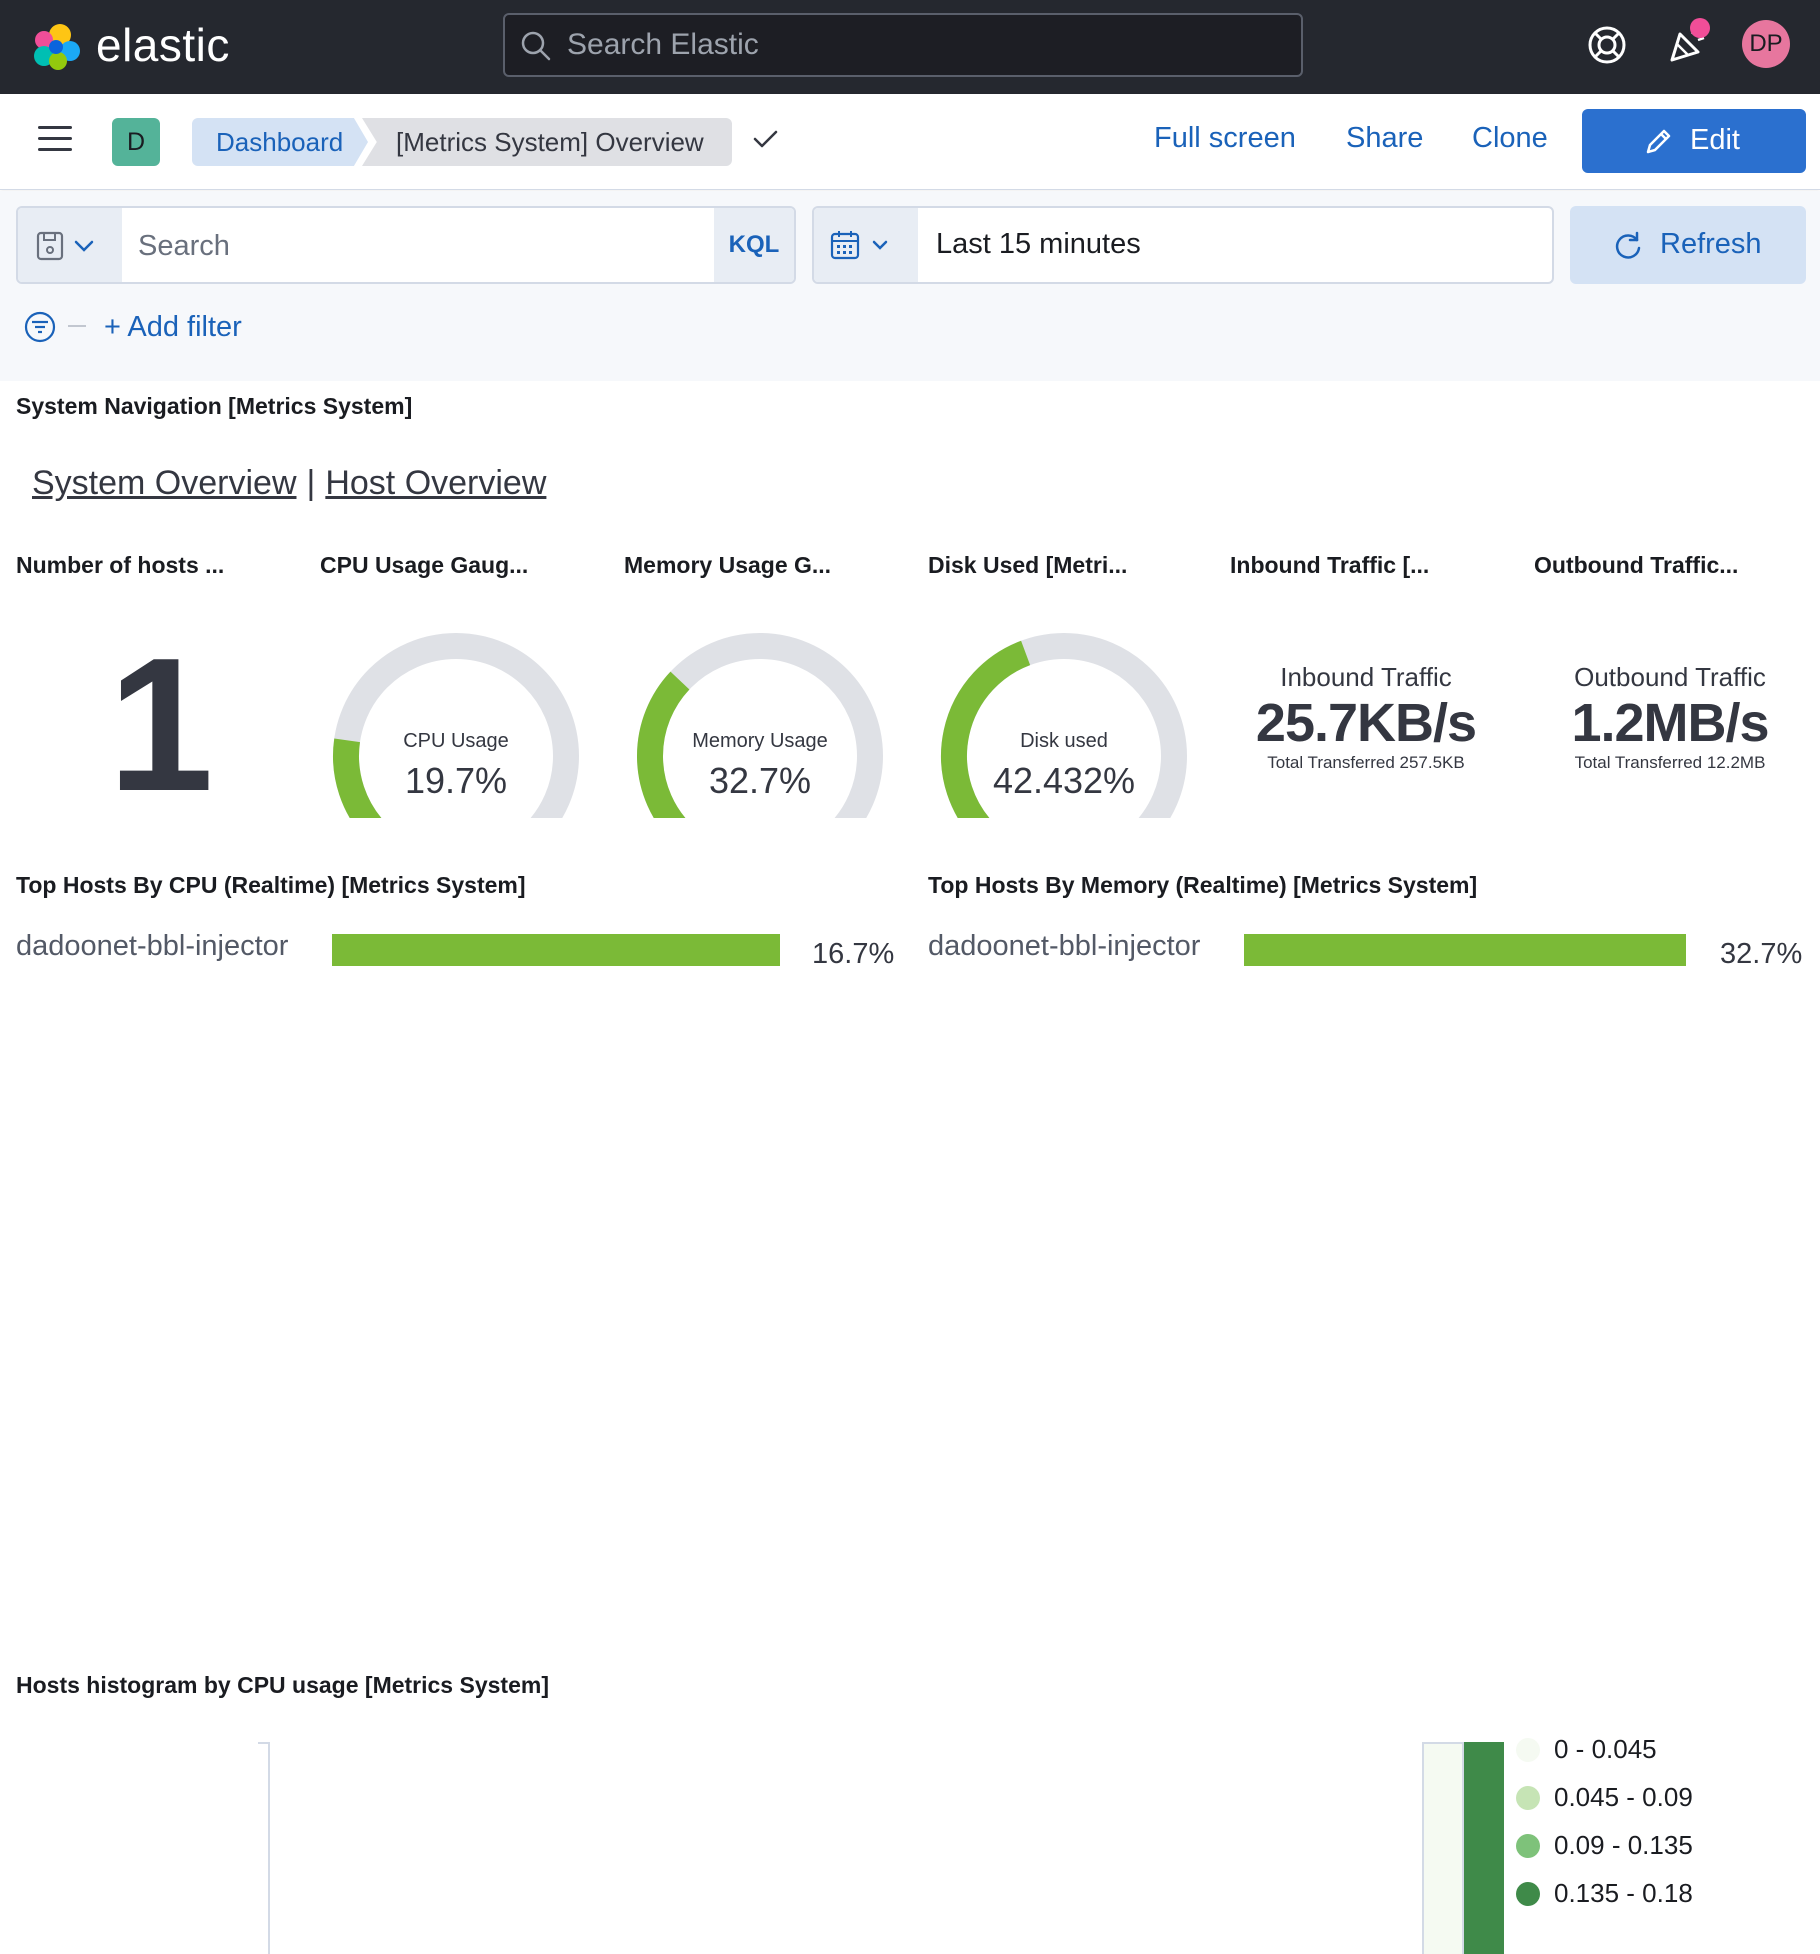 The width and height of the screenshot is (1820, 1954). I want to click on saved-query-button, so click(70, 245).